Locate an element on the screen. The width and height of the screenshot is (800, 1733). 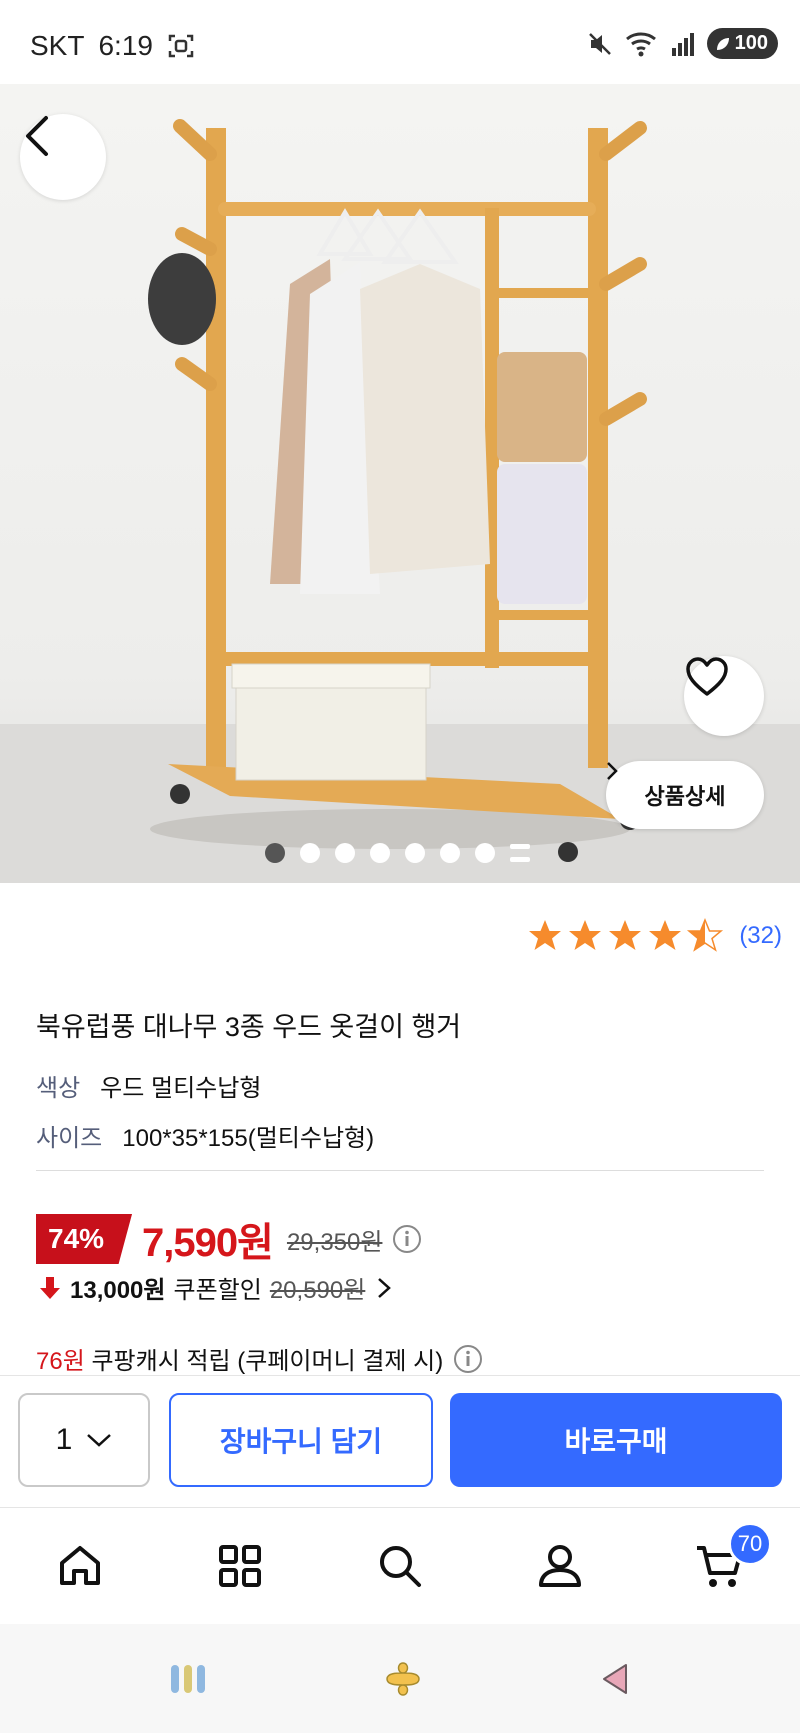
product-rating: (32) is located at coordinates (654, 936).